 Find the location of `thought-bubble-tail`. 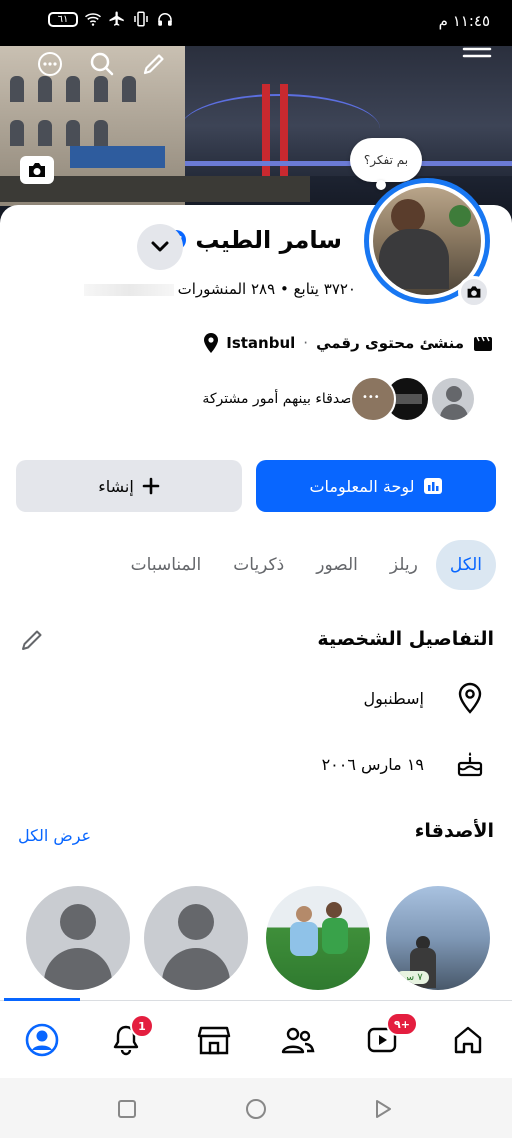

thought-bubble-tail is located at coordinates (381, 185).